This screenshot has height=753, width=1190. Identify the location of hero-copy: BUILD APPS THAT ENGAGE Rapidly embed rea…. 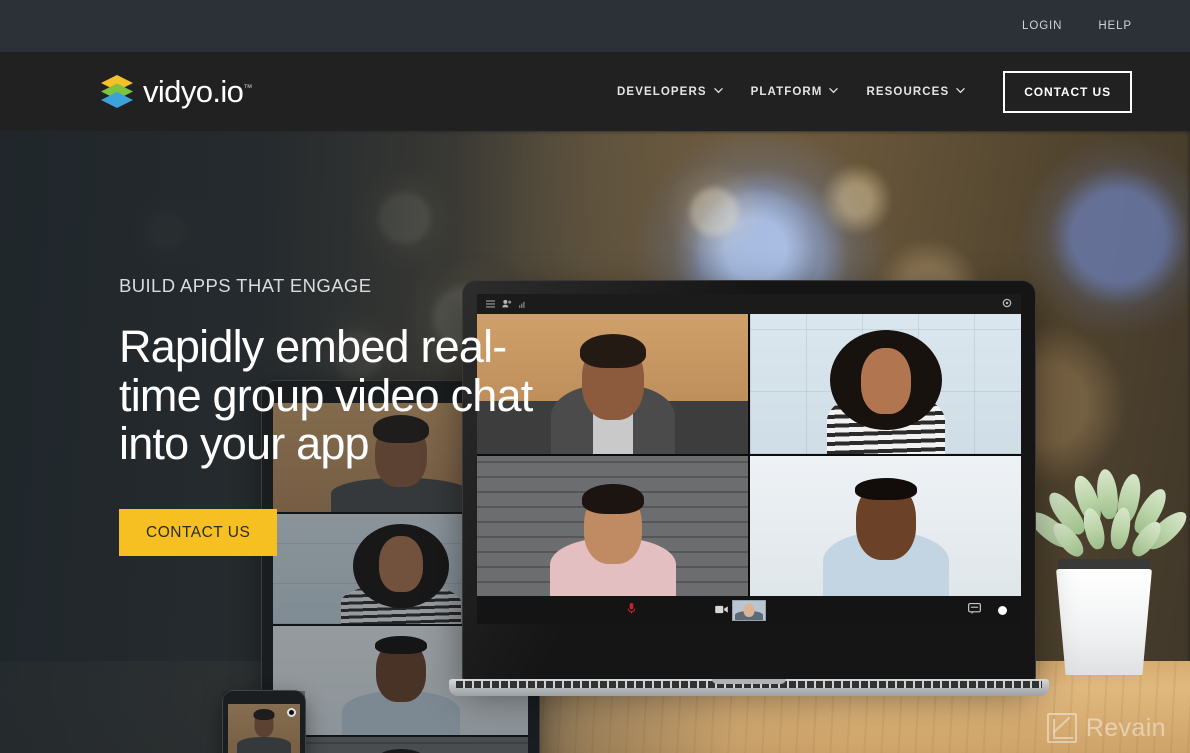
(354, 416).